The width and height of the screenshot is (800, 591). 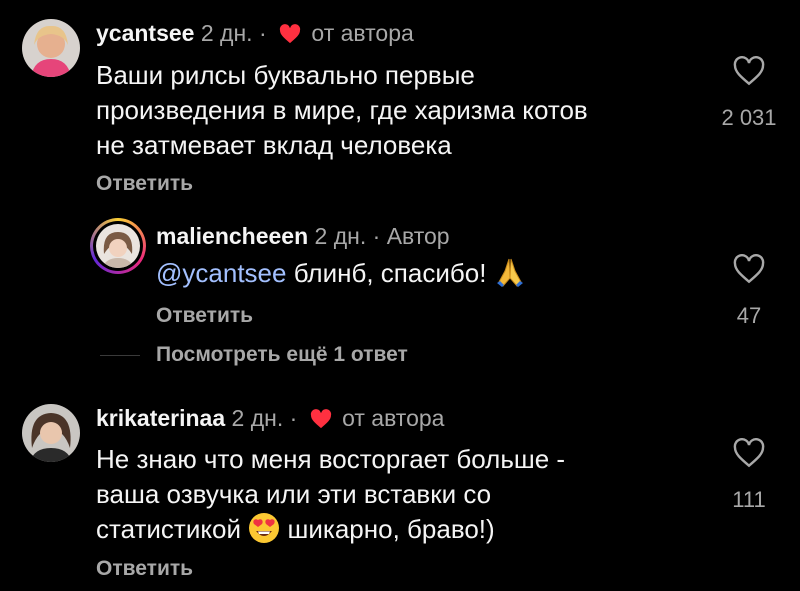 What do you see at coordinates (221, 273) in the screenshot?
I see `mention-link: @ycantsee` at bounding box center [221, 273].